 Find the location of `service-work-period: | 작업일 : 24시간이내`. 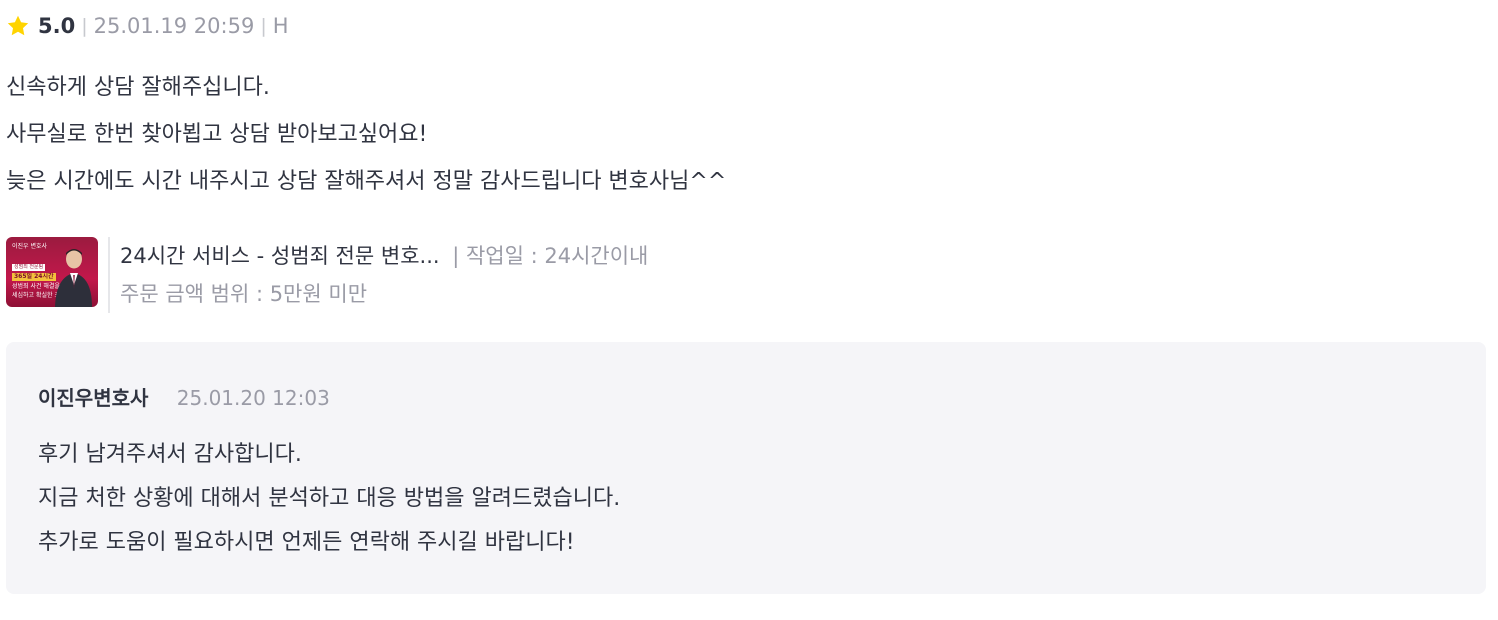

service-work-period: | 작업일 : 24시간이내 is located at coordinates (550, 256).